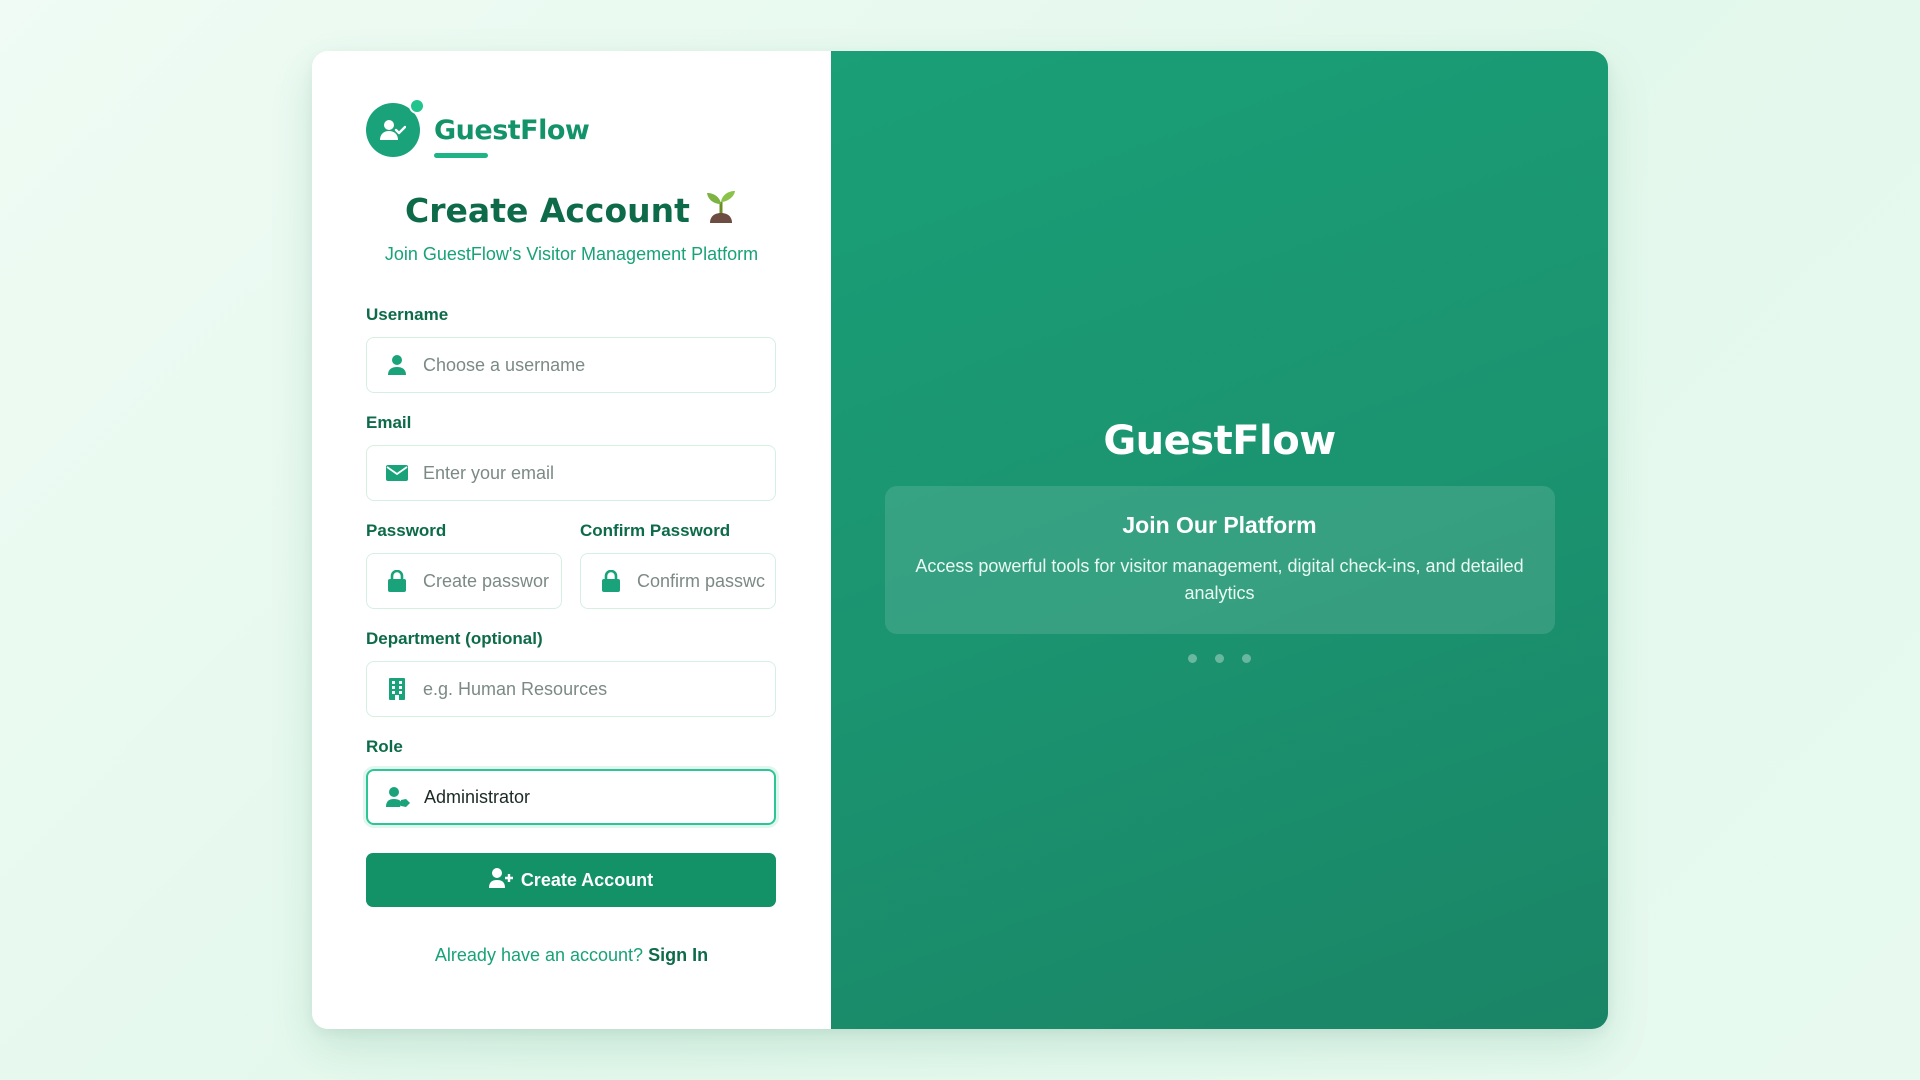 The image size is (1920, 1080). Describe the element at coordinates (395, 127) in the screenshot. I see `user-check-icon` at that location.